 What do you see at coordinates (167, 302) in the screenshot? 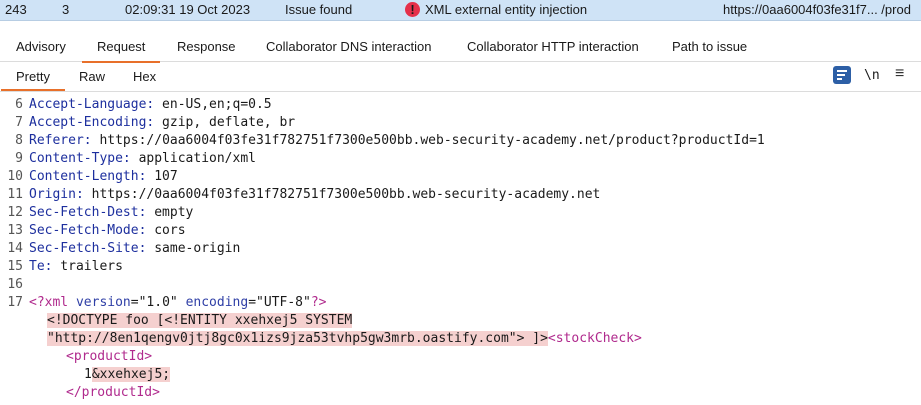
I see `code-line: 17 <?xml version="1.0" encoding="UTF-8"?>` at bounding box center [167, 302].